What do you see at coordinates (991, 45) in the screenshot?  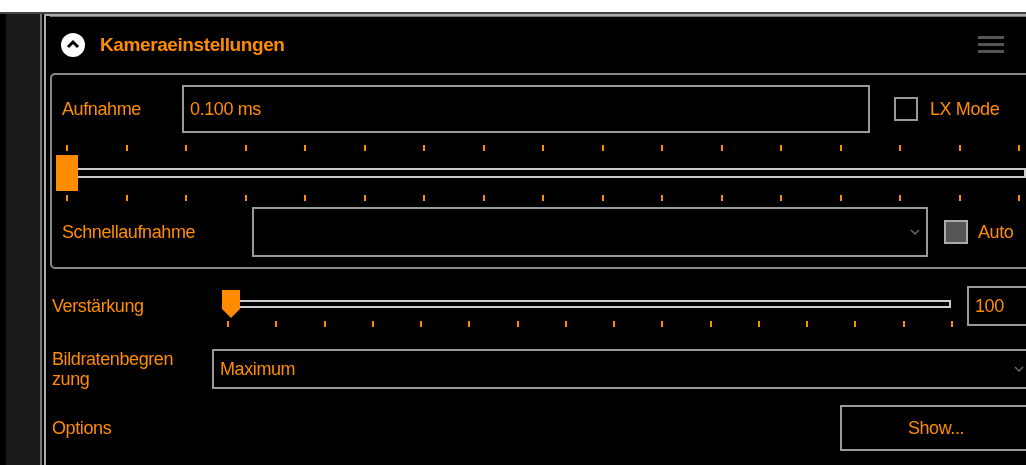 I see `menu-icon` at bounding box center [991, 45].